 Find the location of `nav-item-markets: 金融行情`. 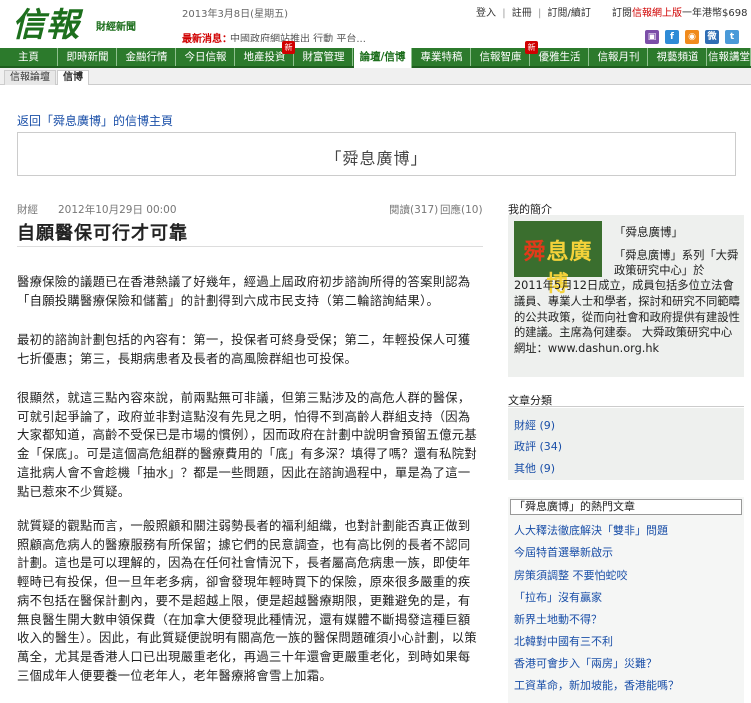

nav-item-markets: 金融行情 is located at coordinates (147, 57).